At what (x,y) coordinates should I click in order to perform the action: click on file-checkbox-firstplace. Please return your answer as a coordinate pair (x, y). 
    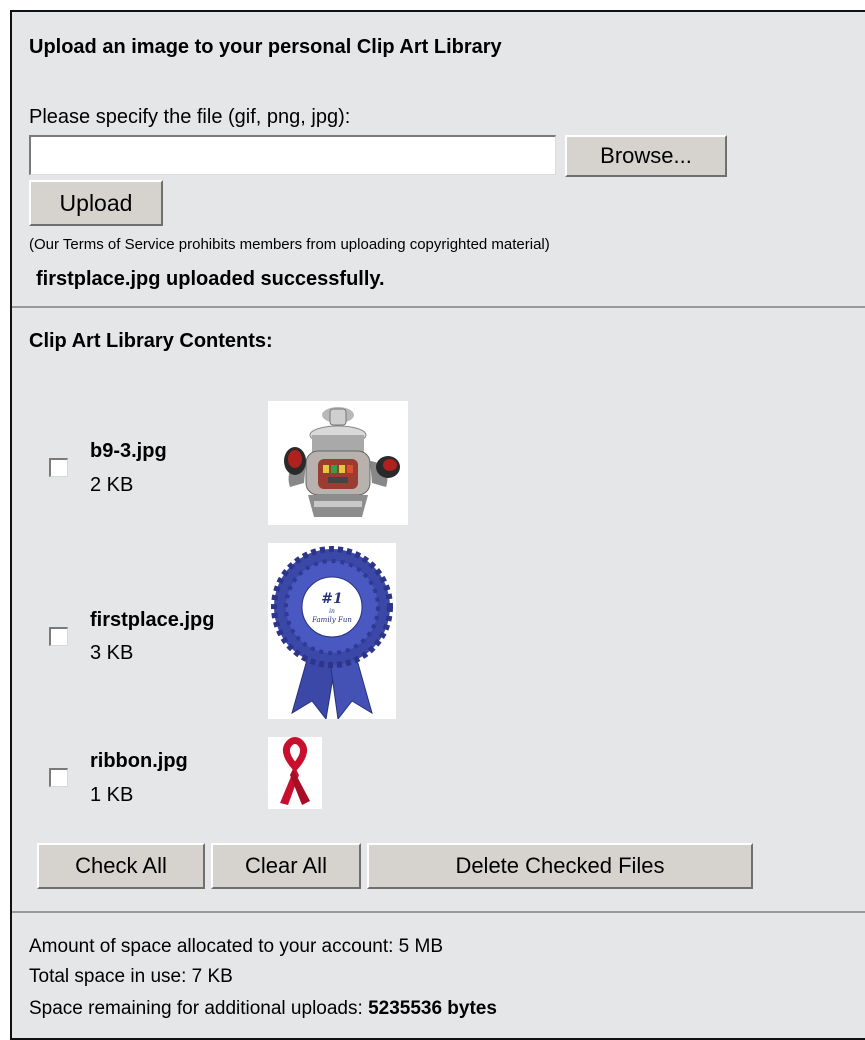
    Looking at the image, I should click on (58, 636).